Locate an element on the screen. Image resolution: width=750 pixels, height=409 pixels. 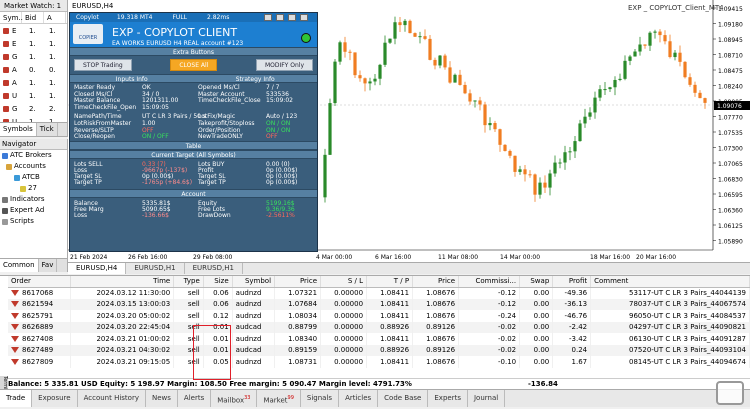
tab-label: Exposure is located at coordinates (54, 398).